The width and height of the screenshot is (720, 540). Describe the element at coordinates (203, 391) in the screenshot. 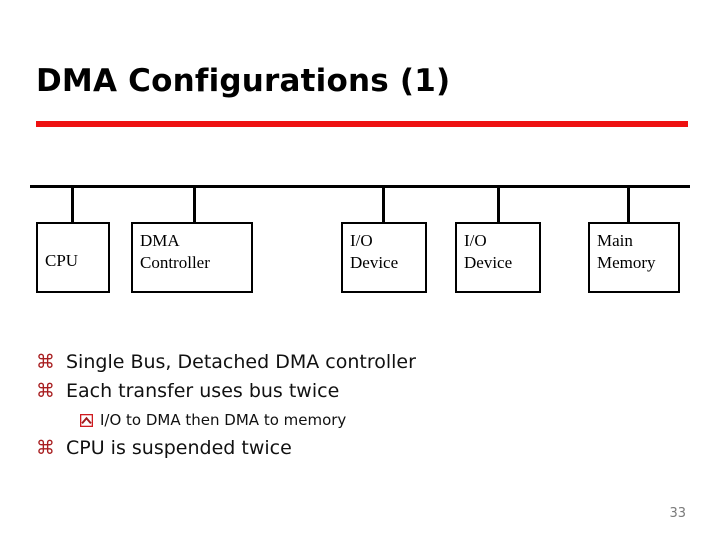

I see `list-item-label: Each transfer uses bus twice` at that location.